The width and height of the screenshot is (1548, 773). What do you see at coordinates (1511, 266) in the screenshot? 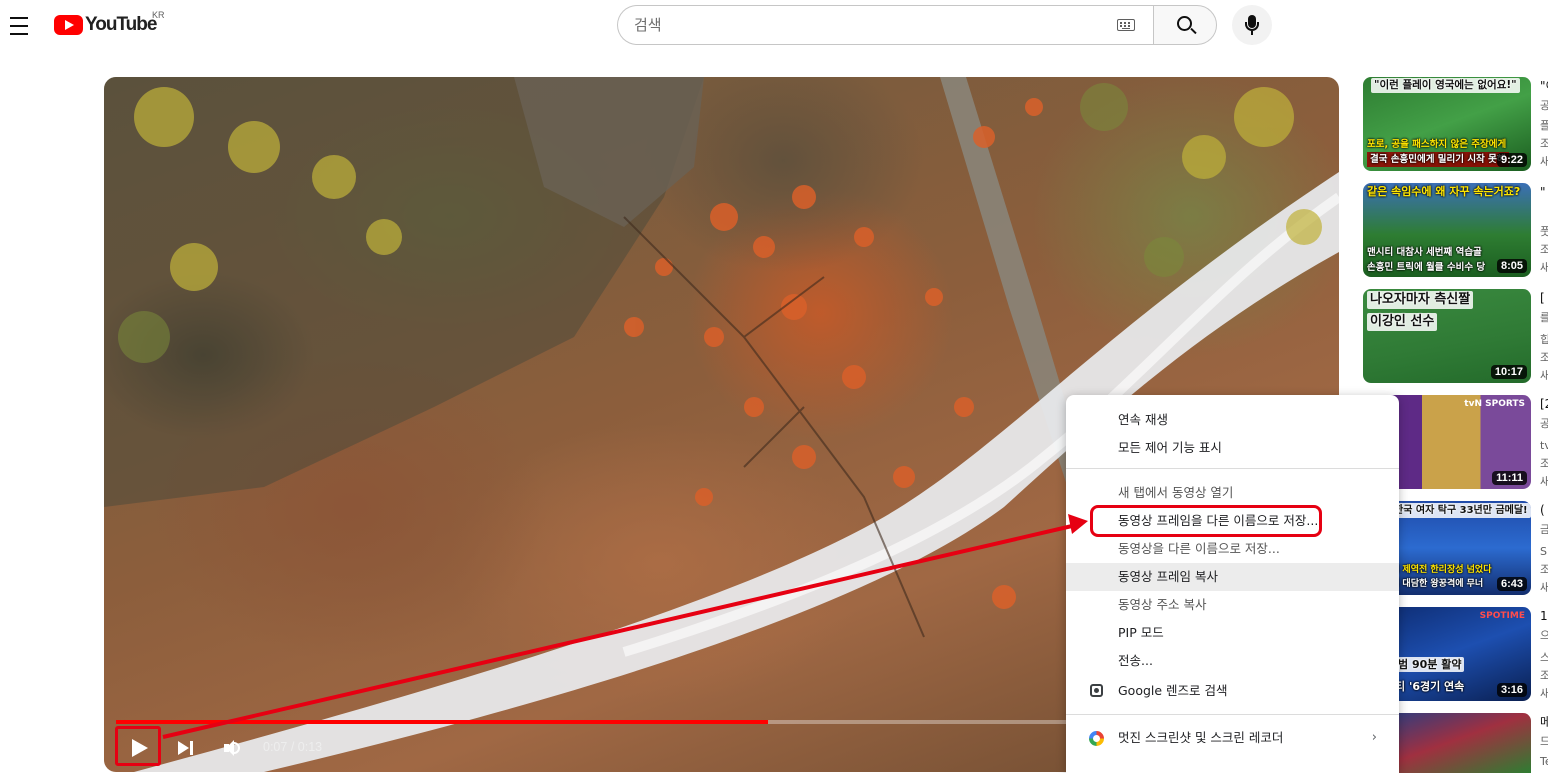
I see `video-duration: 8:05` at bounding box center [1511, 266].